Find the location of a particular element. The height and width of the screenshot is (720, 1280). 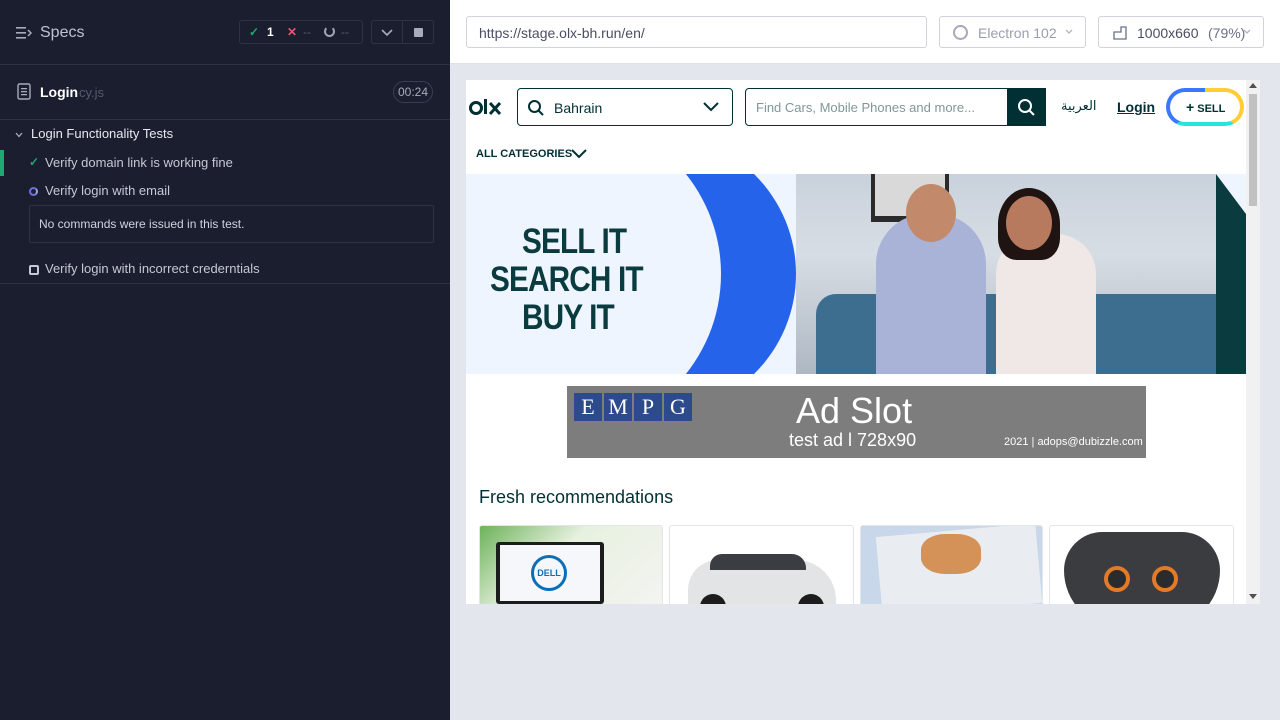

specs-list-icon is located at coordinates (24, 33).